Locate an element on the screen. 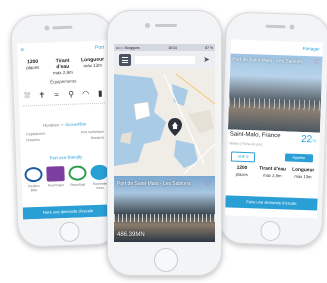 This screenshot has height=283, width=327. shower-icon: ⛆ is located at coordinates (27, 96).